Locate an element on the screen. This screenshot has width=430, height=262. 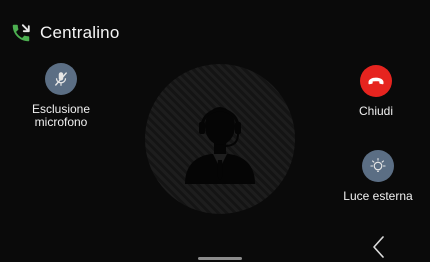
header: Centralino is located at coordinates (65, 33).